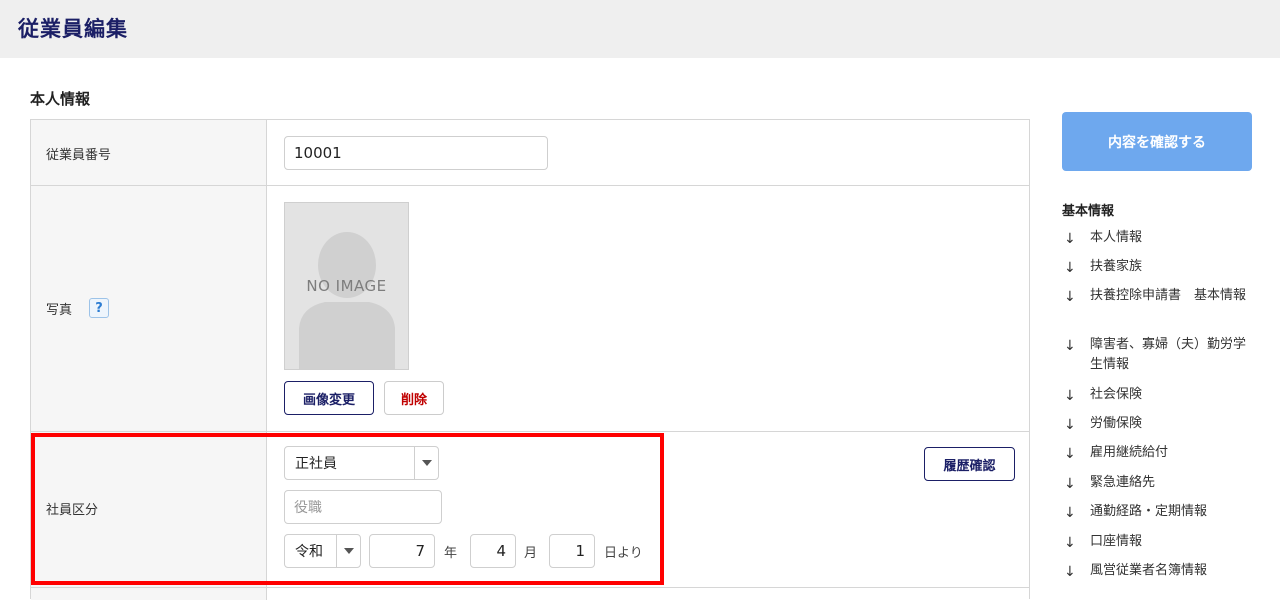 Image resolution: width=1280 pixels, height=600 pixels. I want to click on nav-item-kinkyu-renrakusaki: ↓ 緊急連絡先, so click(1159, 483).